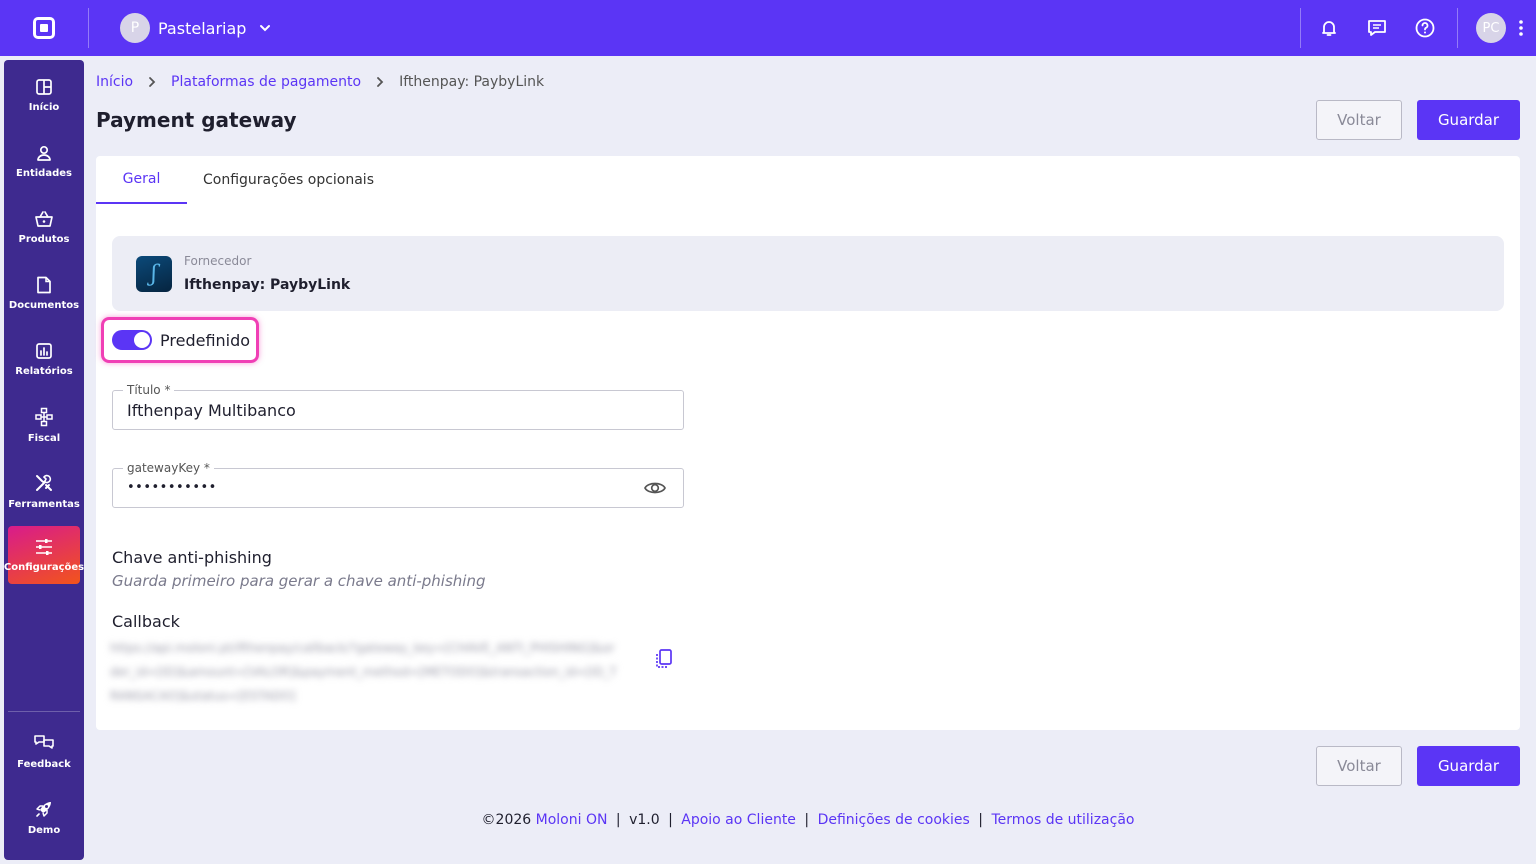 The image size is (1536, 864). Describe the element at coordinates (218, 261) in the screenshot. I see `provider-label: Fornecedor` at that location.